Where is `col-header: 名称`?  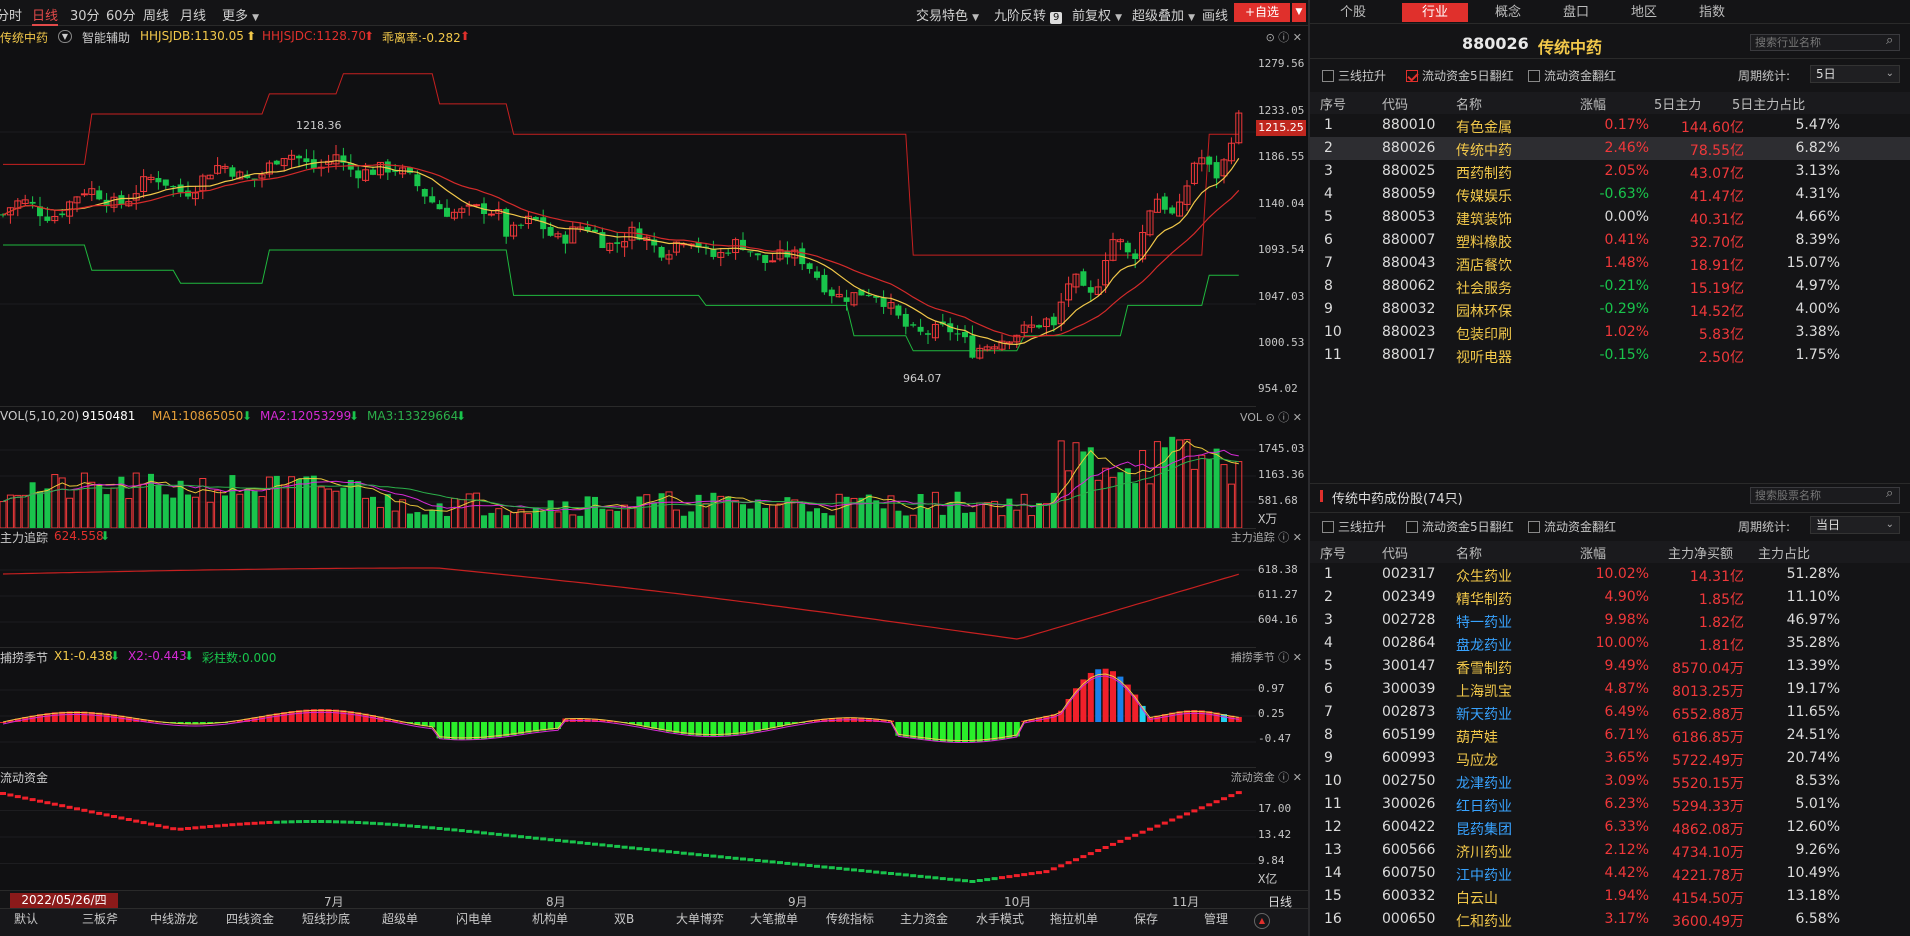
col-header: 名称 is located at coordinates (1469, 552).